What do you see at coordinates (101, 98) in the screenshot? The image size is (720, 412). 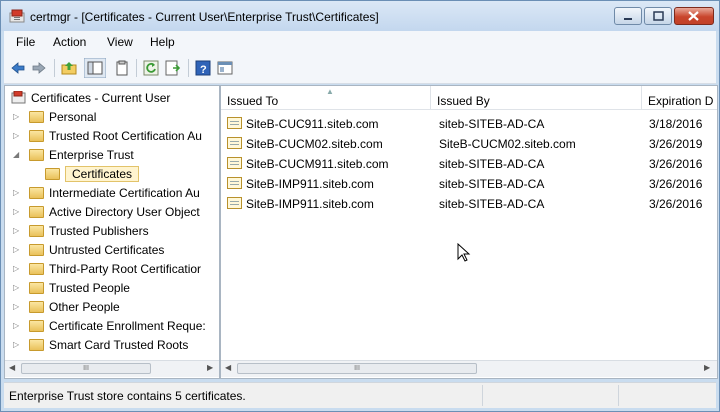 I see `tree-root-label: Certificates - Current User` at bounding box center [101, 98].